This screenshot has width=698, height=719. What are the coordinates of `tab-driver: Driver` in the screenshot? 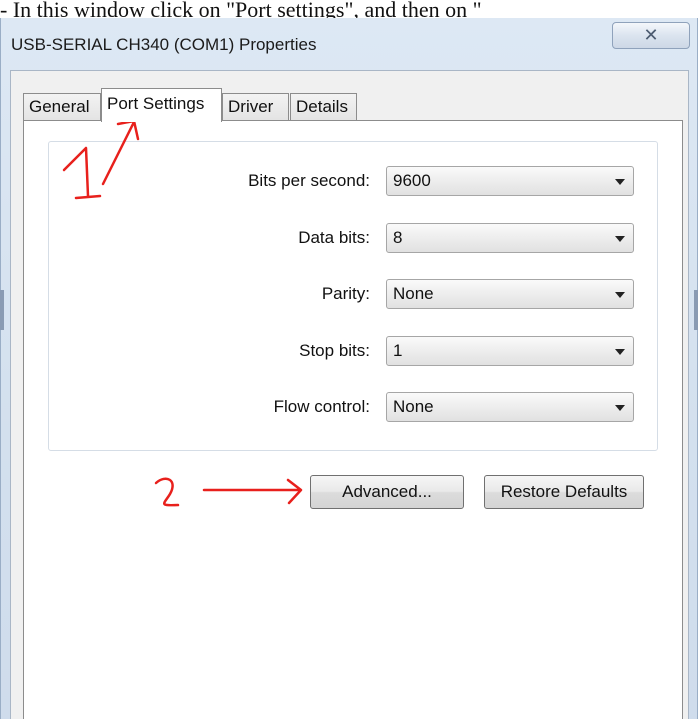 It's located at (255, 107).